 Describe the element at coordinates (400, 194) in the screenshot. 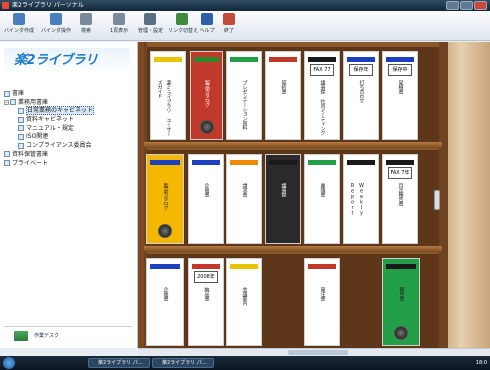

I see `binder-title: 月次報告書` at that location.